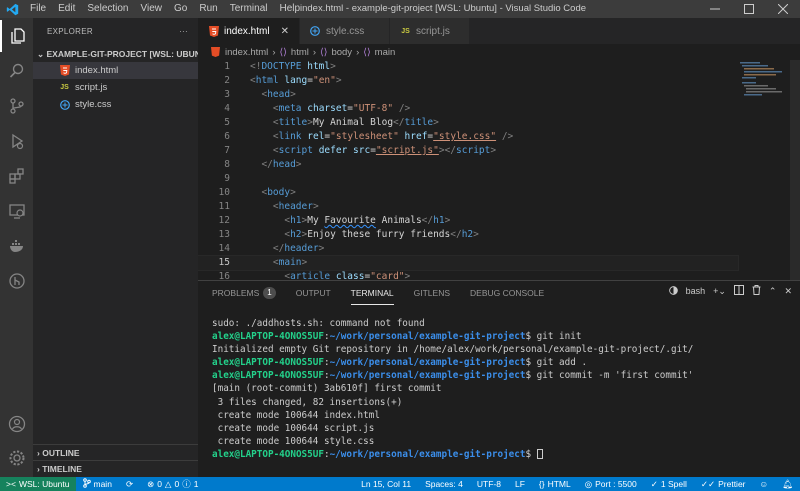  What do you see at coordinates (795, 170) in the screenshot?
I see `editor-scrollbar` at bounding box center [795, 170].